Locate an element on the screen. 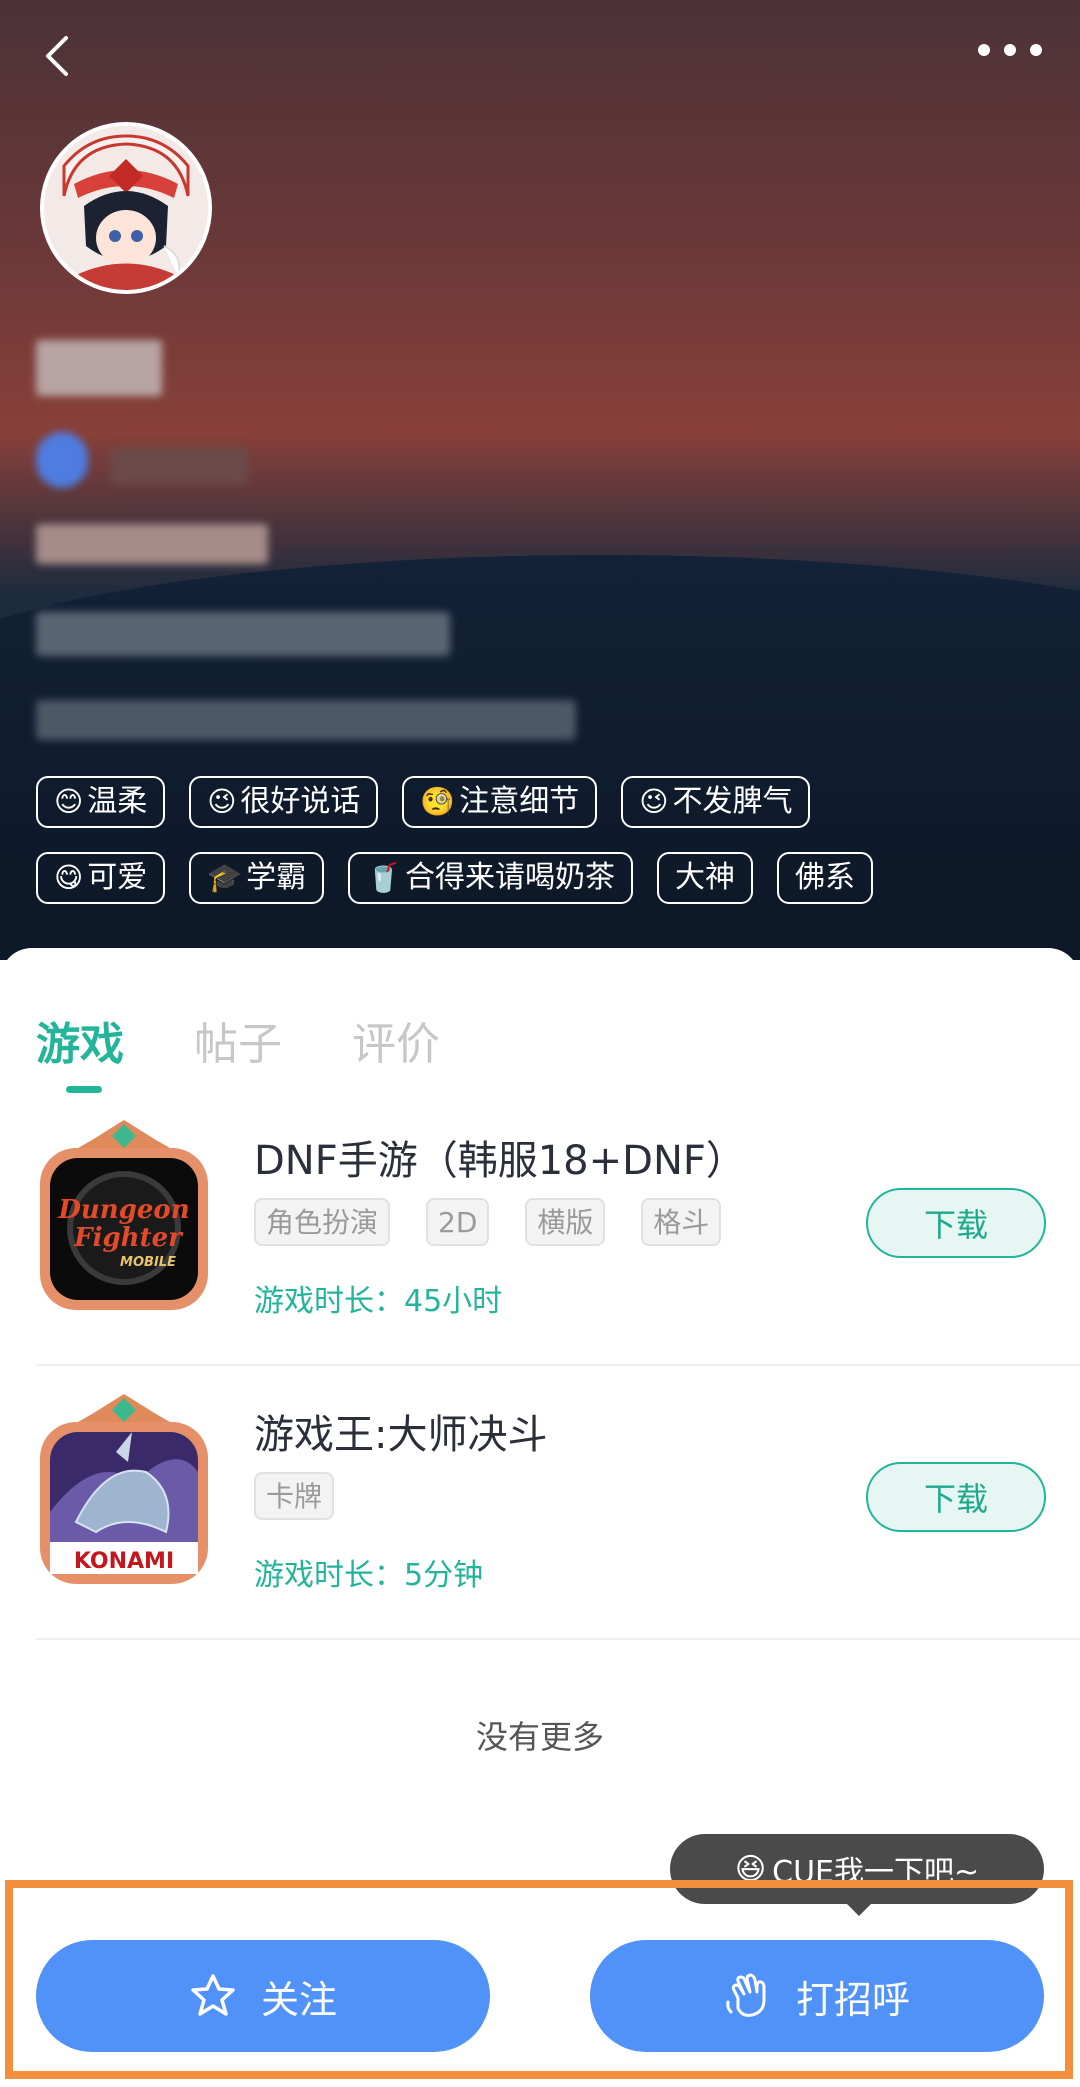  playtime-value: 5分钟 is located at coordinates (444, 1575).